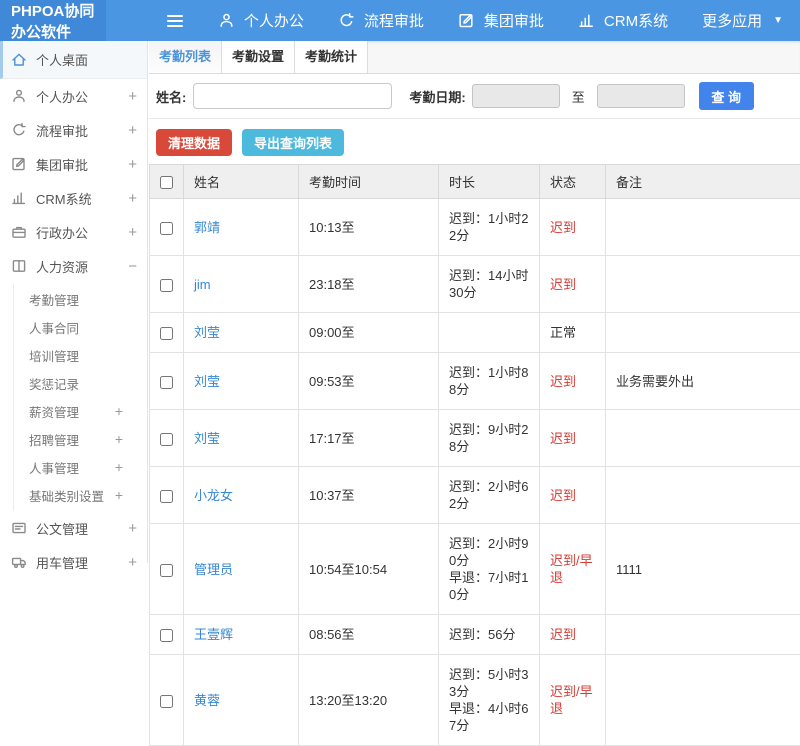  Describe the element at coordinates (54, 439) in the screenshot. I see `sidebar-subitem-label: 招聘管理` at that location.